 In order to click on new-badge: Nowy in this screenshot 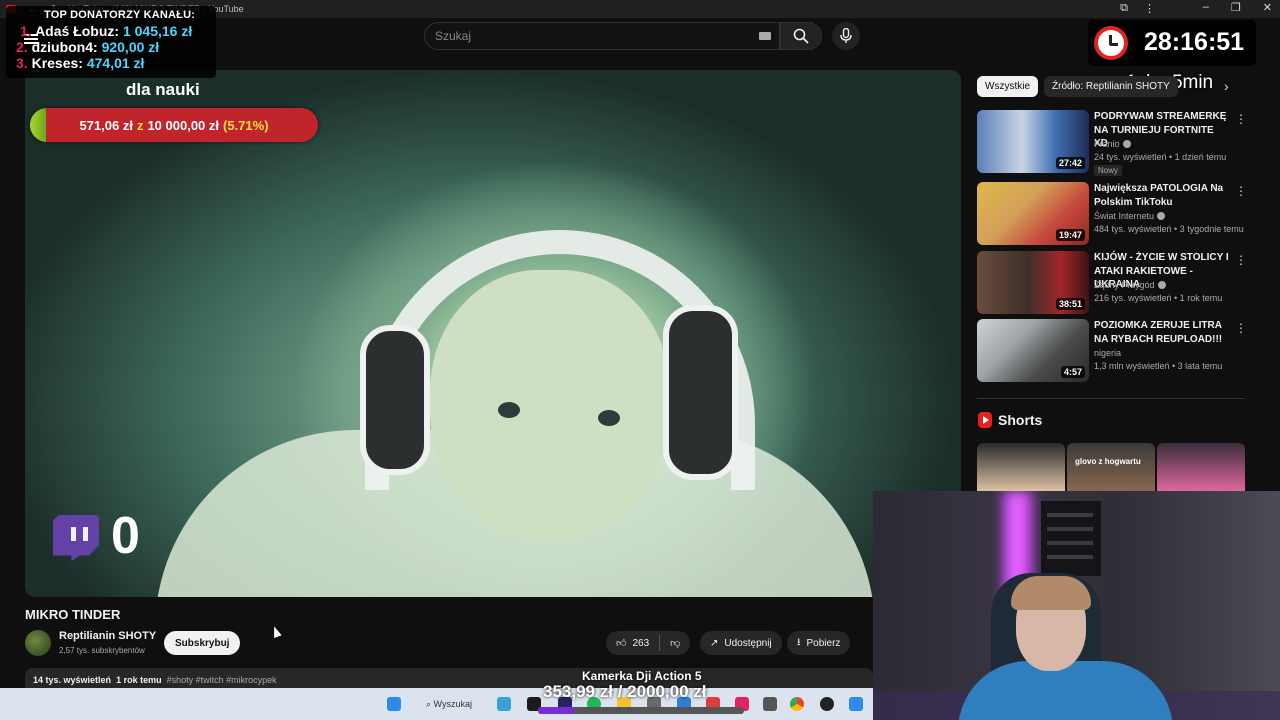, I will do `click(1108, 170)`.